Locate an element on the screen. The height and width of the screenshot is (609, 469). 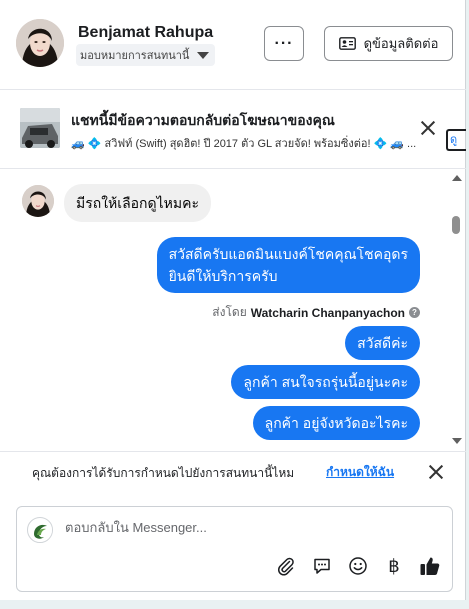
contact-name: Benjamat Rahupa is located at coordinates (146, 32).